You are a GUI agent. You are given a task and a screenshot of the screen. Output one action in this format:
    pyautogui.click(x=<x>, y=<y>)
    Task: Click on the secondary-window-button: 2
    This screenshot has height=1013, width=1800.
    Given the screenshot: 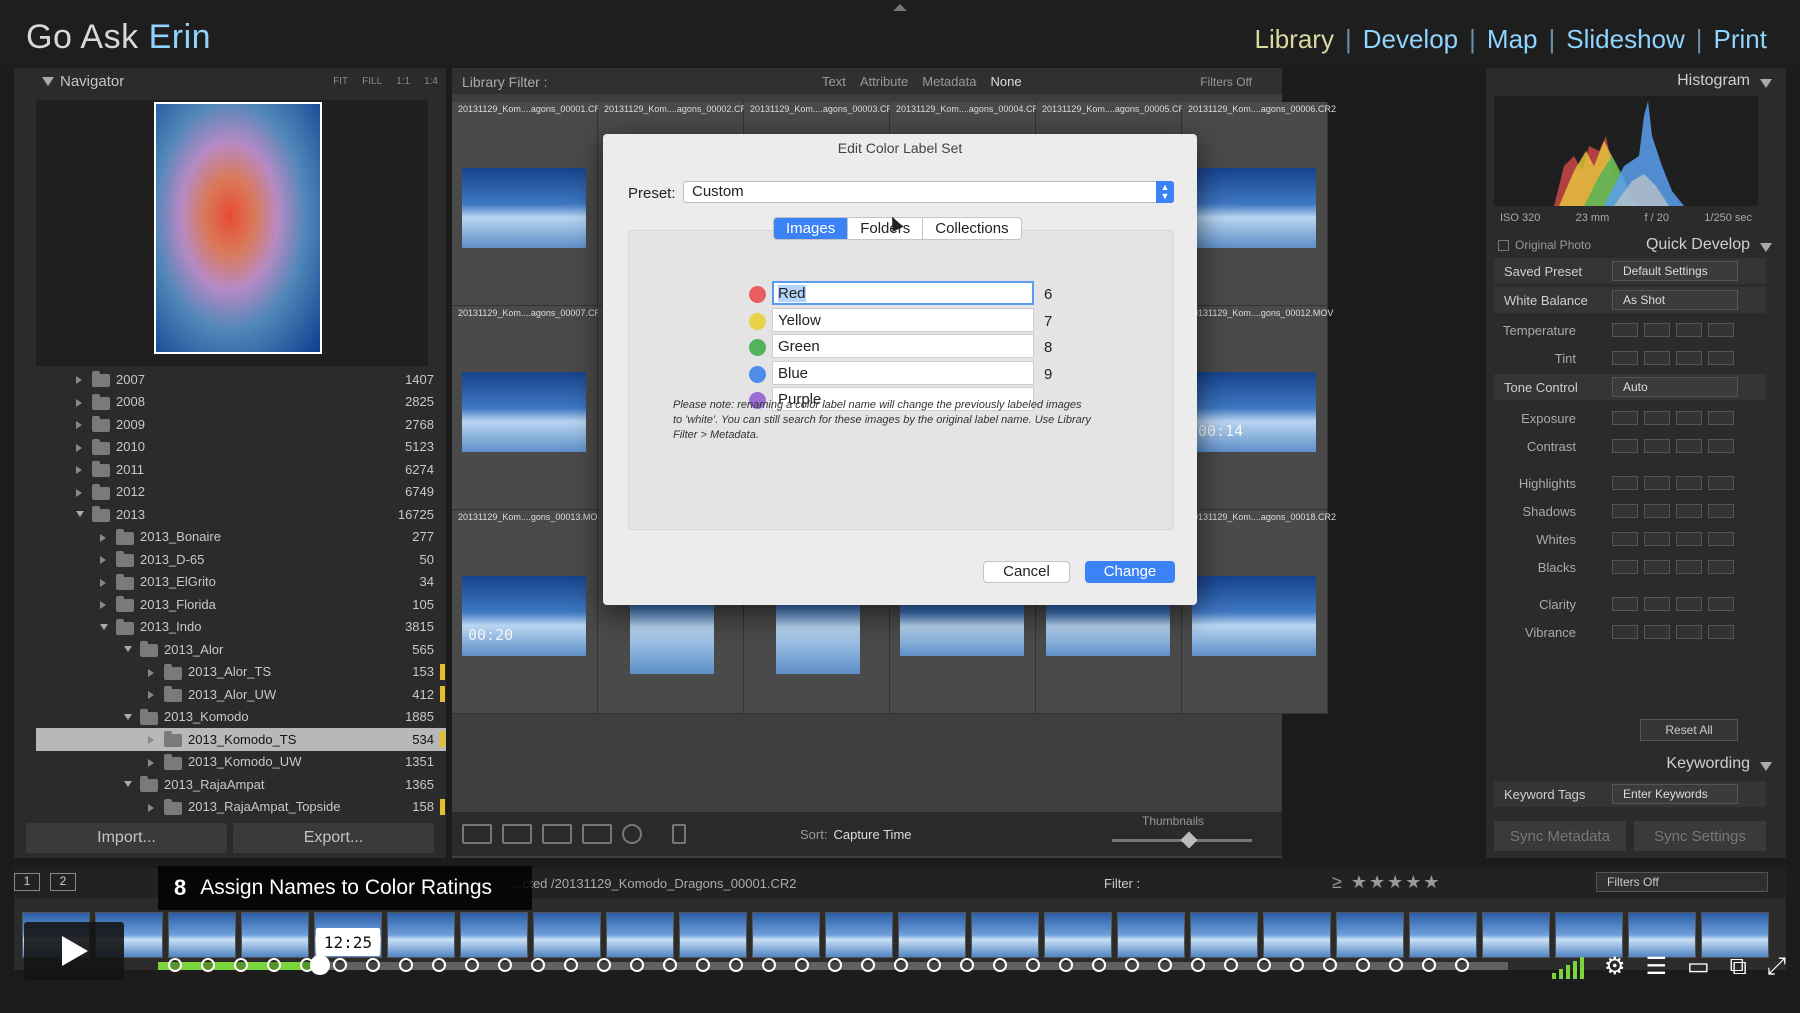 What is the action you would take?
    pyautogui.click(x=63, y=882)
    